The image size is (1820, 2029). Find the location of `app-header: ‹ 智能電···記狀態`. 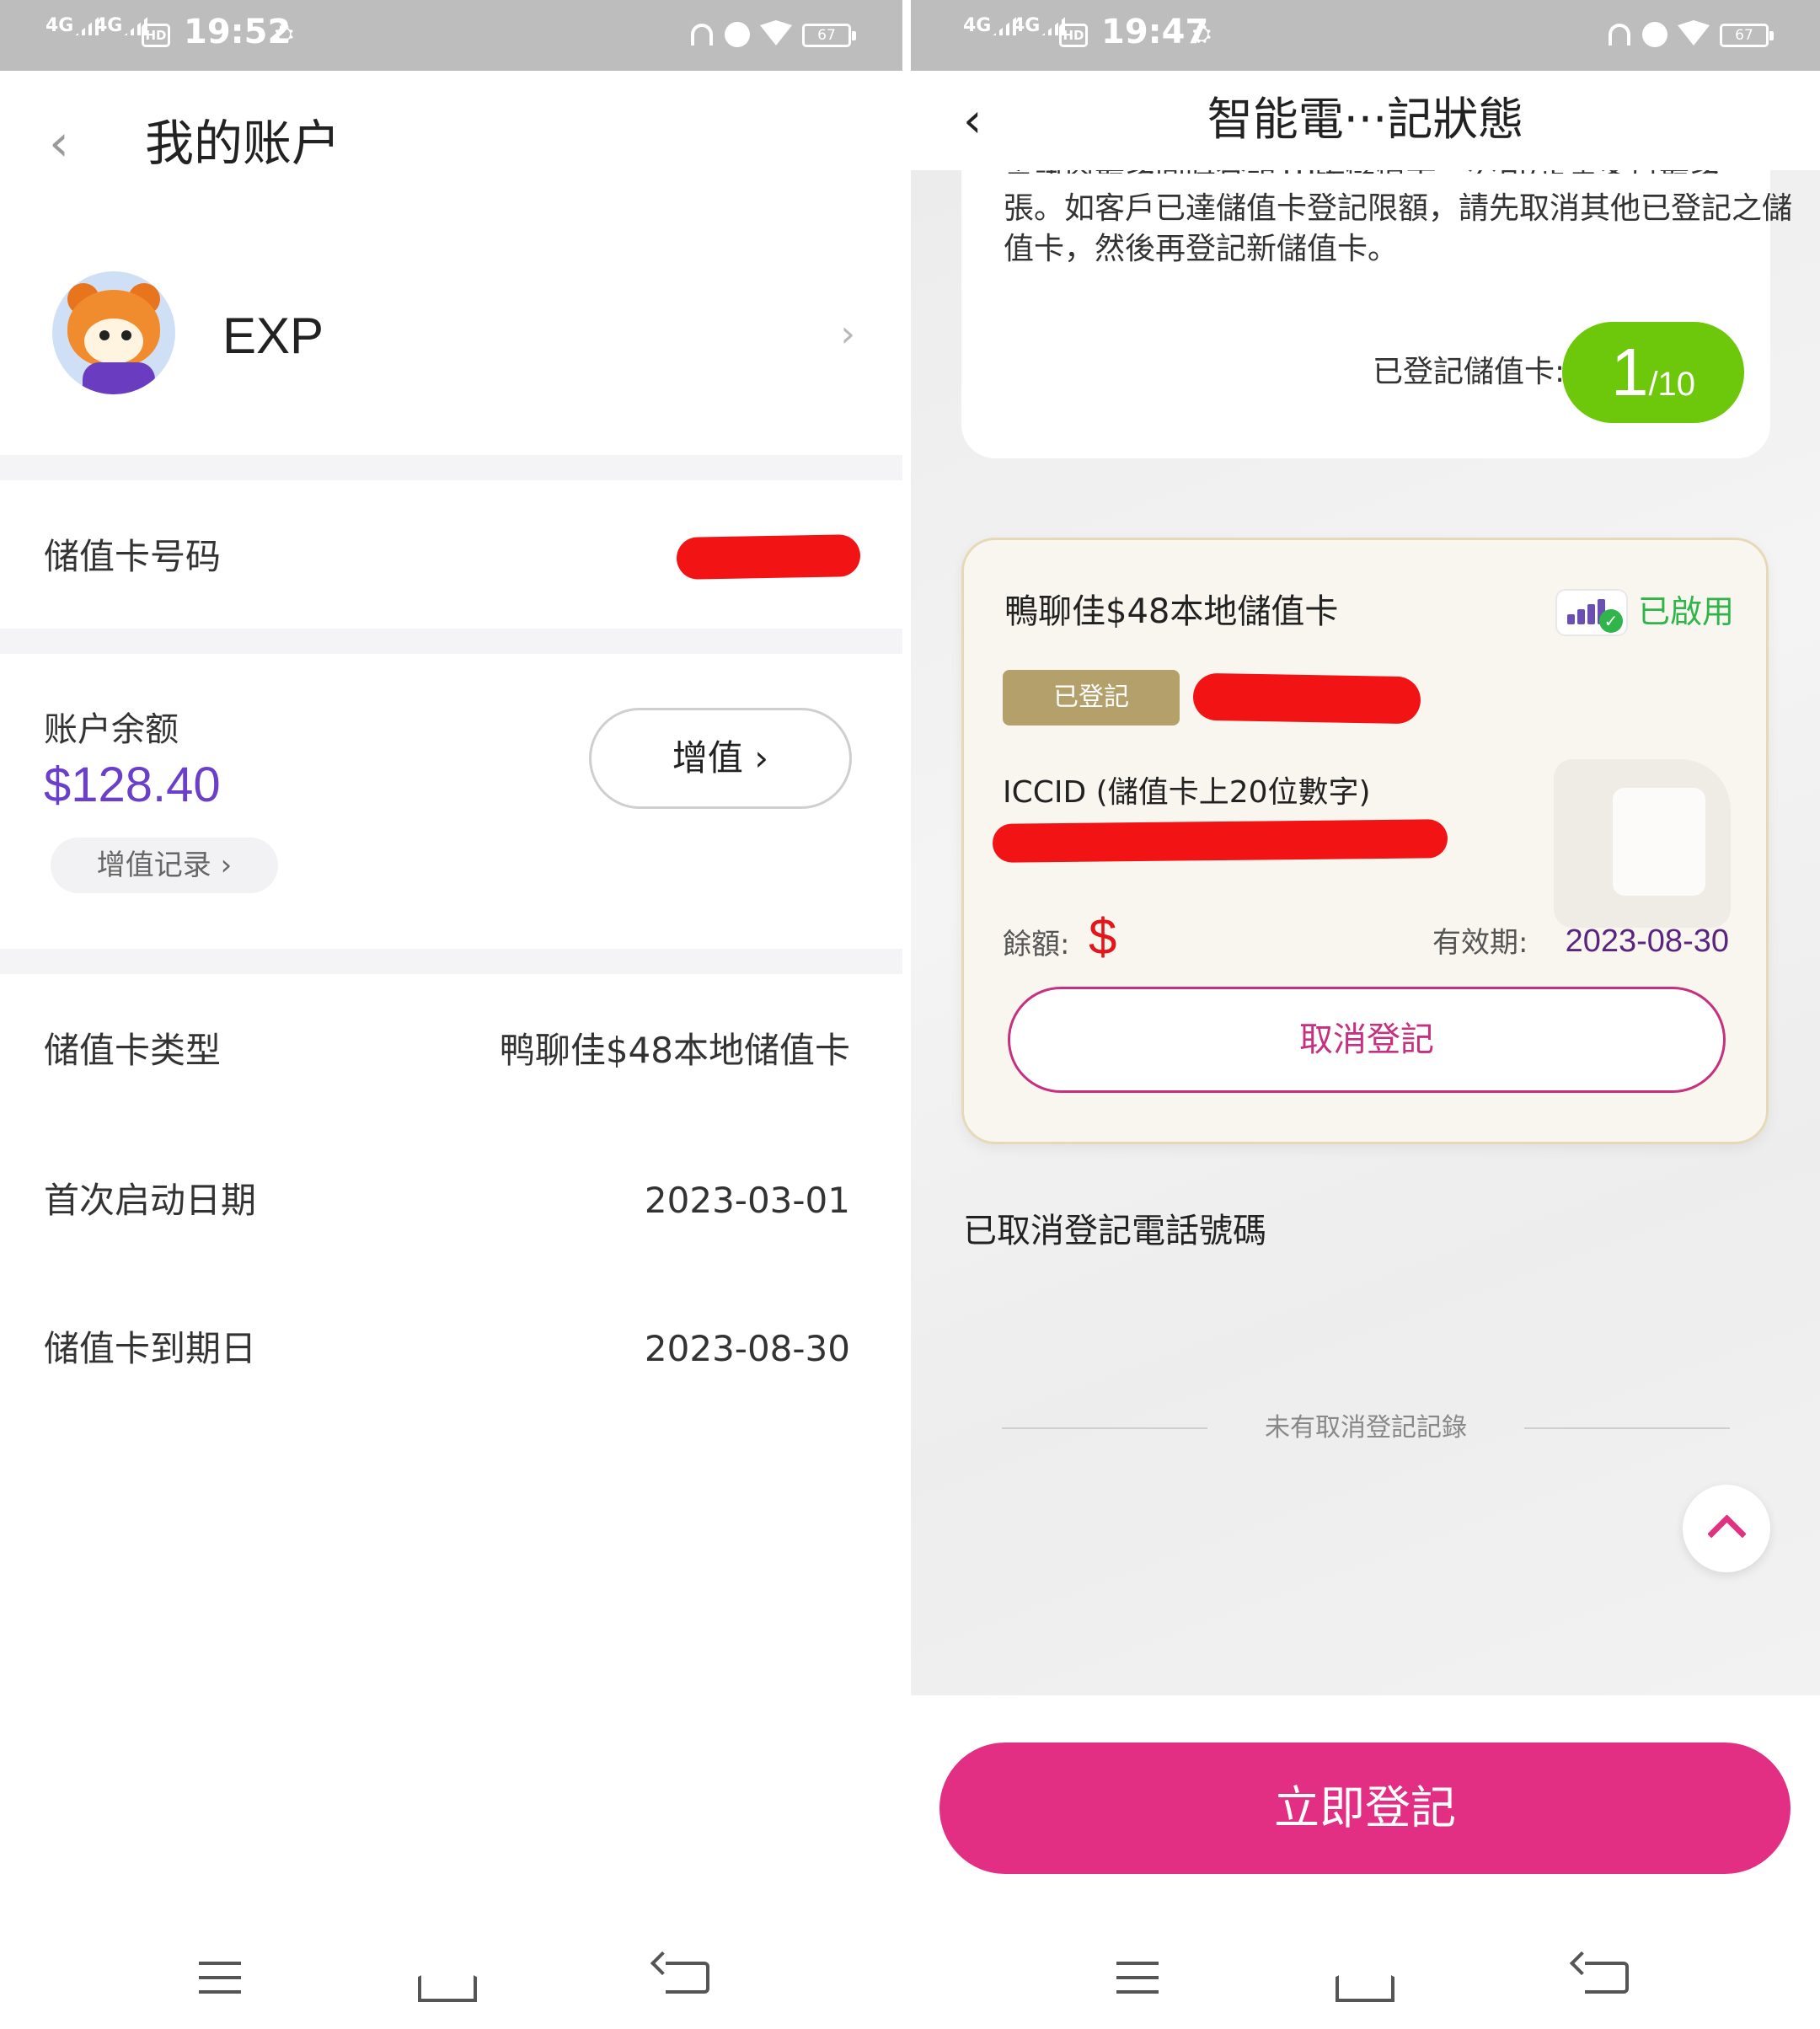

app-header: ‹ 智能電···記狀態 is located at coordinates (1365, 121).